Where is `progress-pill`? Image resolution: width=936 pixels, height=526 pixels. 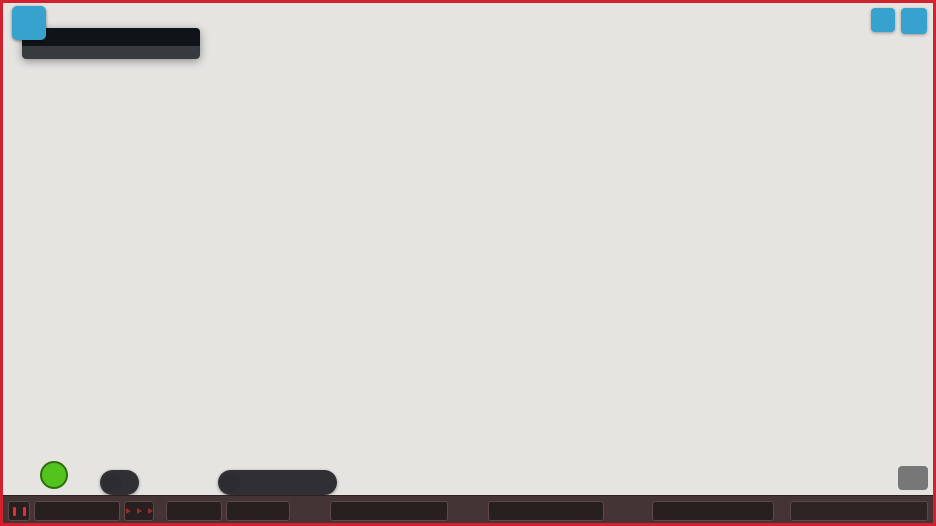
progress-pill is located at coordinates (277, 482).